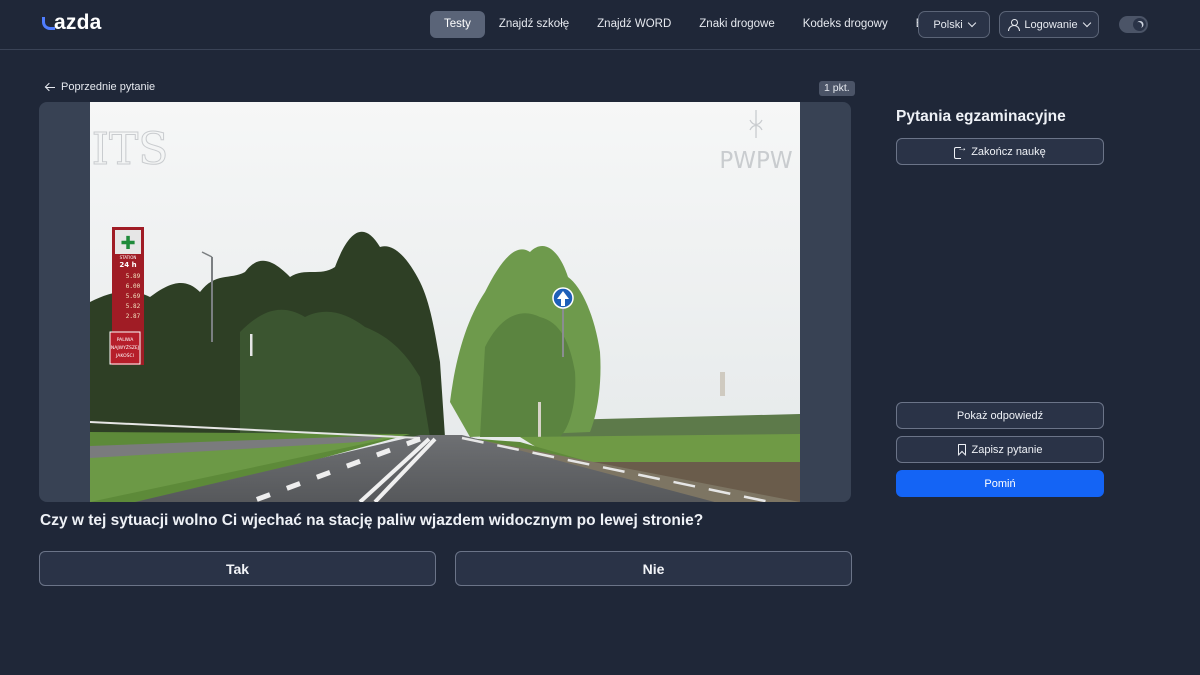  What do you see at coordinates (653, 568) in the screenshot?
I see `answer-no-button: Nie` at bounding box center [653, 568].